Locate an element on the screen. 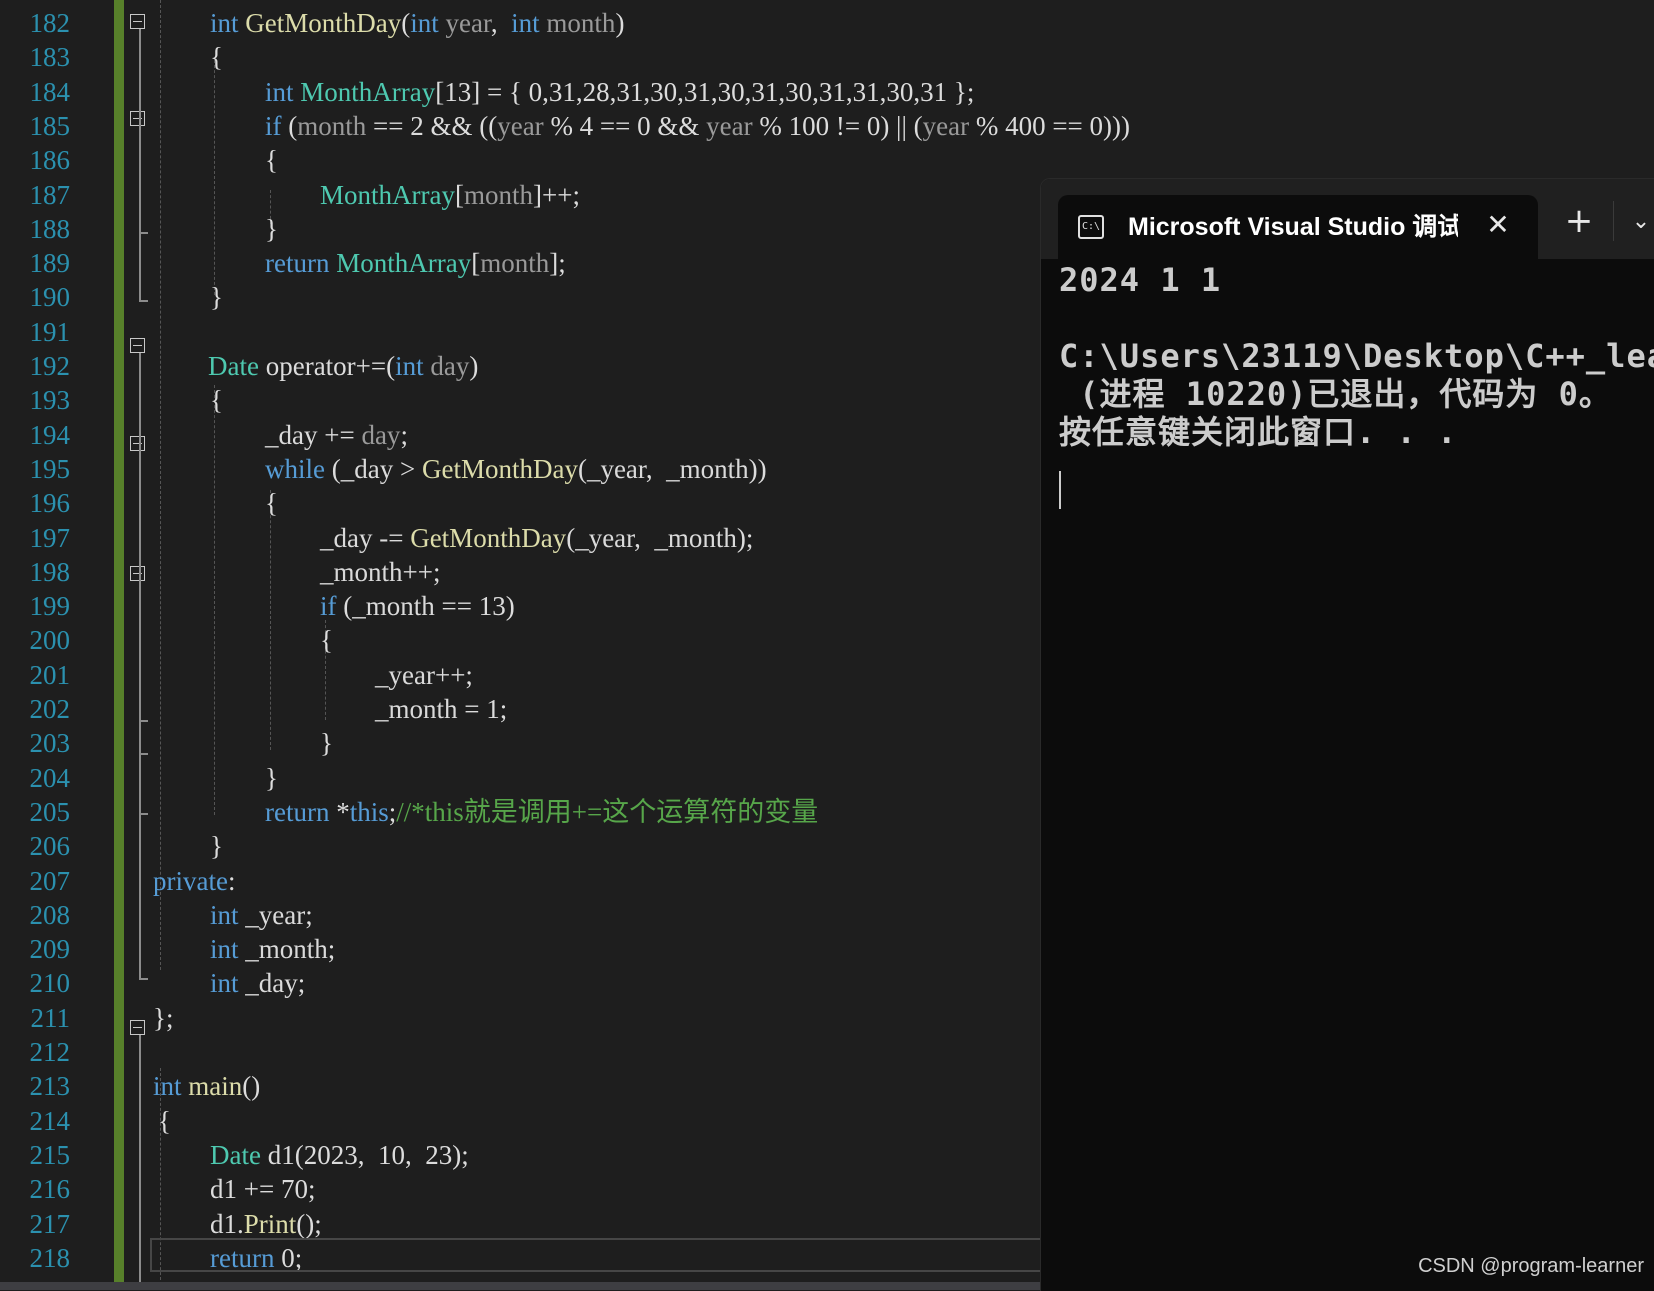  line-number: 207 is located at coordinates (50, 880).